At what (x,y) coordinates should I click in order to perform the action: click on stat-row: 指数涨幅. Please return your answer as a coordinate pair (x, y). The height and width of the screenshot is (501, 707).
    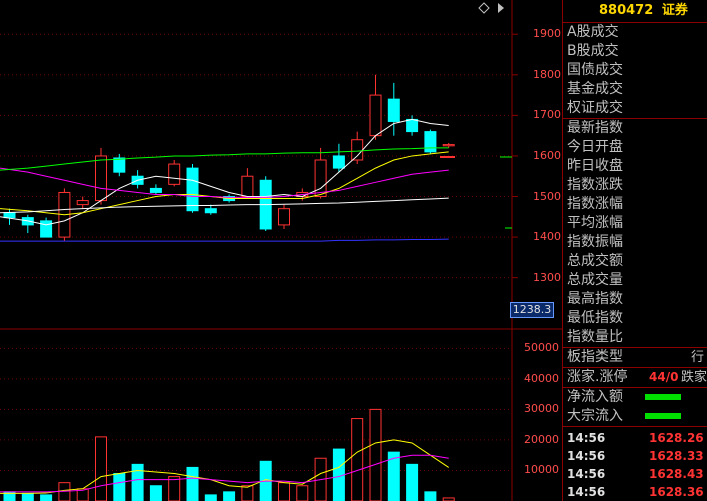
    Looking at the image, I should click on (595, 204).